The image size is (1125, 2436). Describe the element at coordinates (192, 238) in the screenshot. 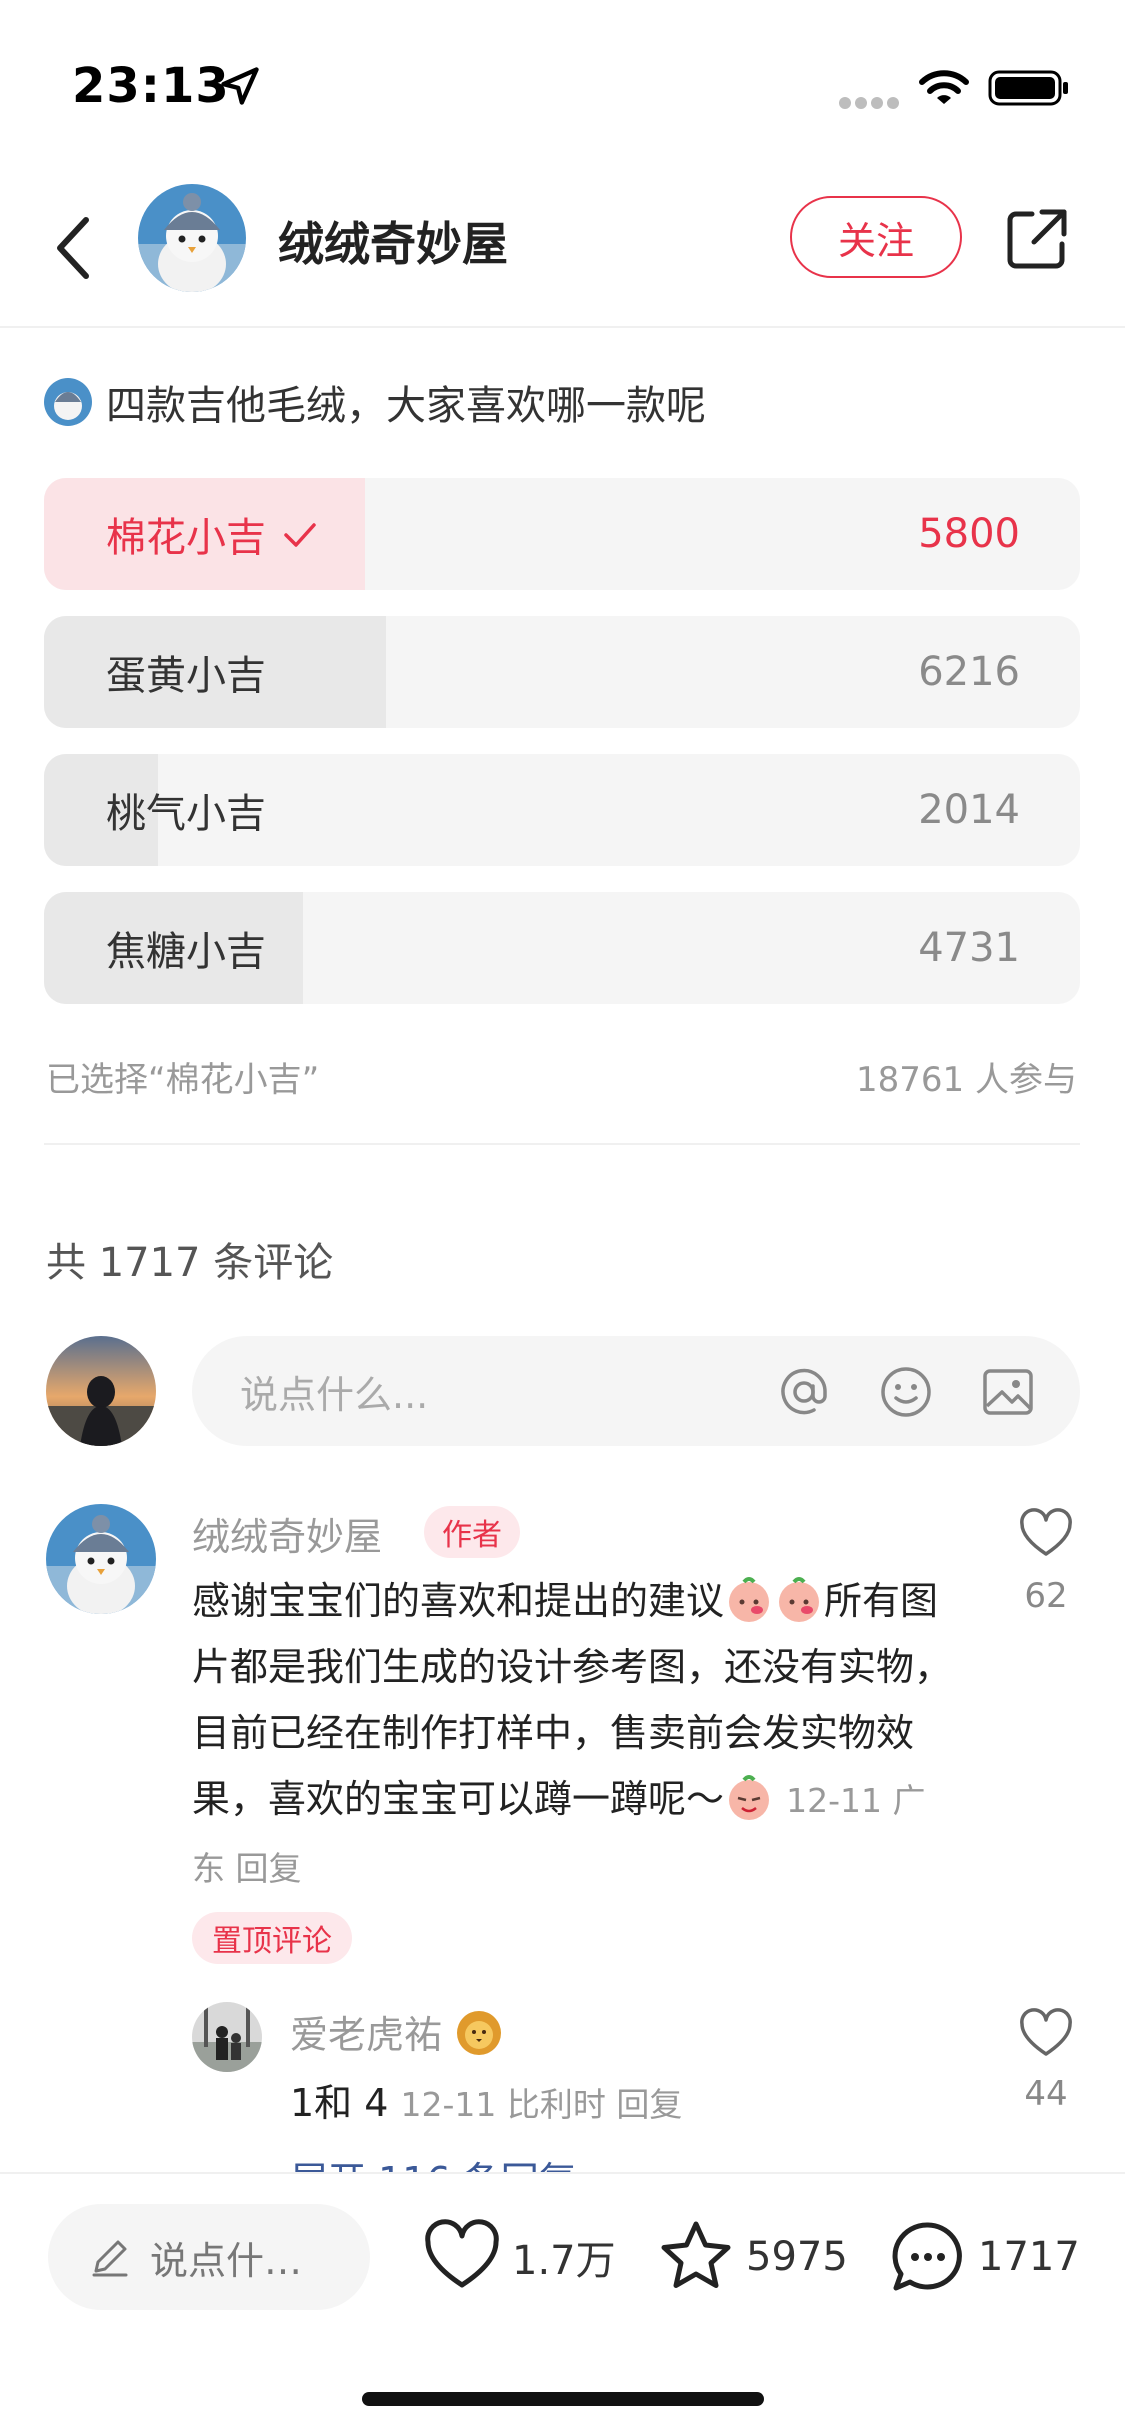

I see `author-avatar` at that location.